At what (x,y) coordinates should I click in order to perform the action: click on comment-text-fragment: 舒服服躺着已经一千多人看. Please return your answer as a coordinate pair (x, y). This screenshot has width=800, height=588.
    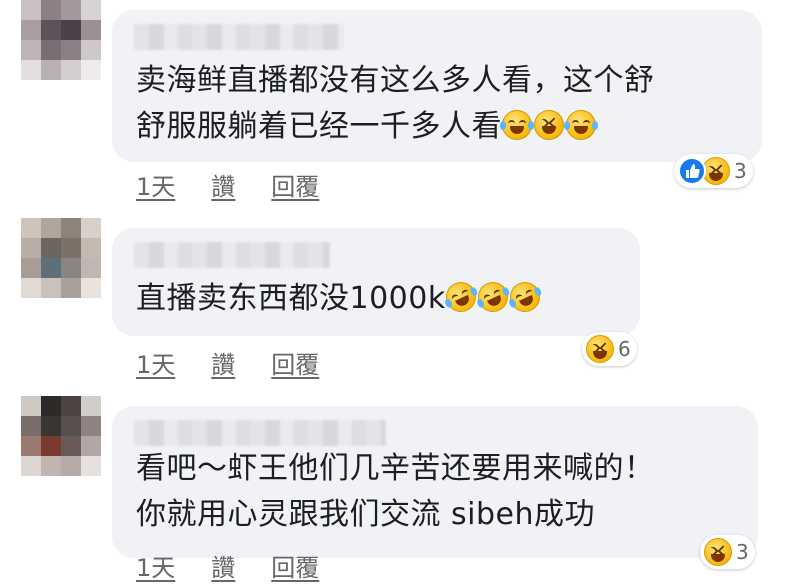
    Looking at the image, I should click on (319, 126).